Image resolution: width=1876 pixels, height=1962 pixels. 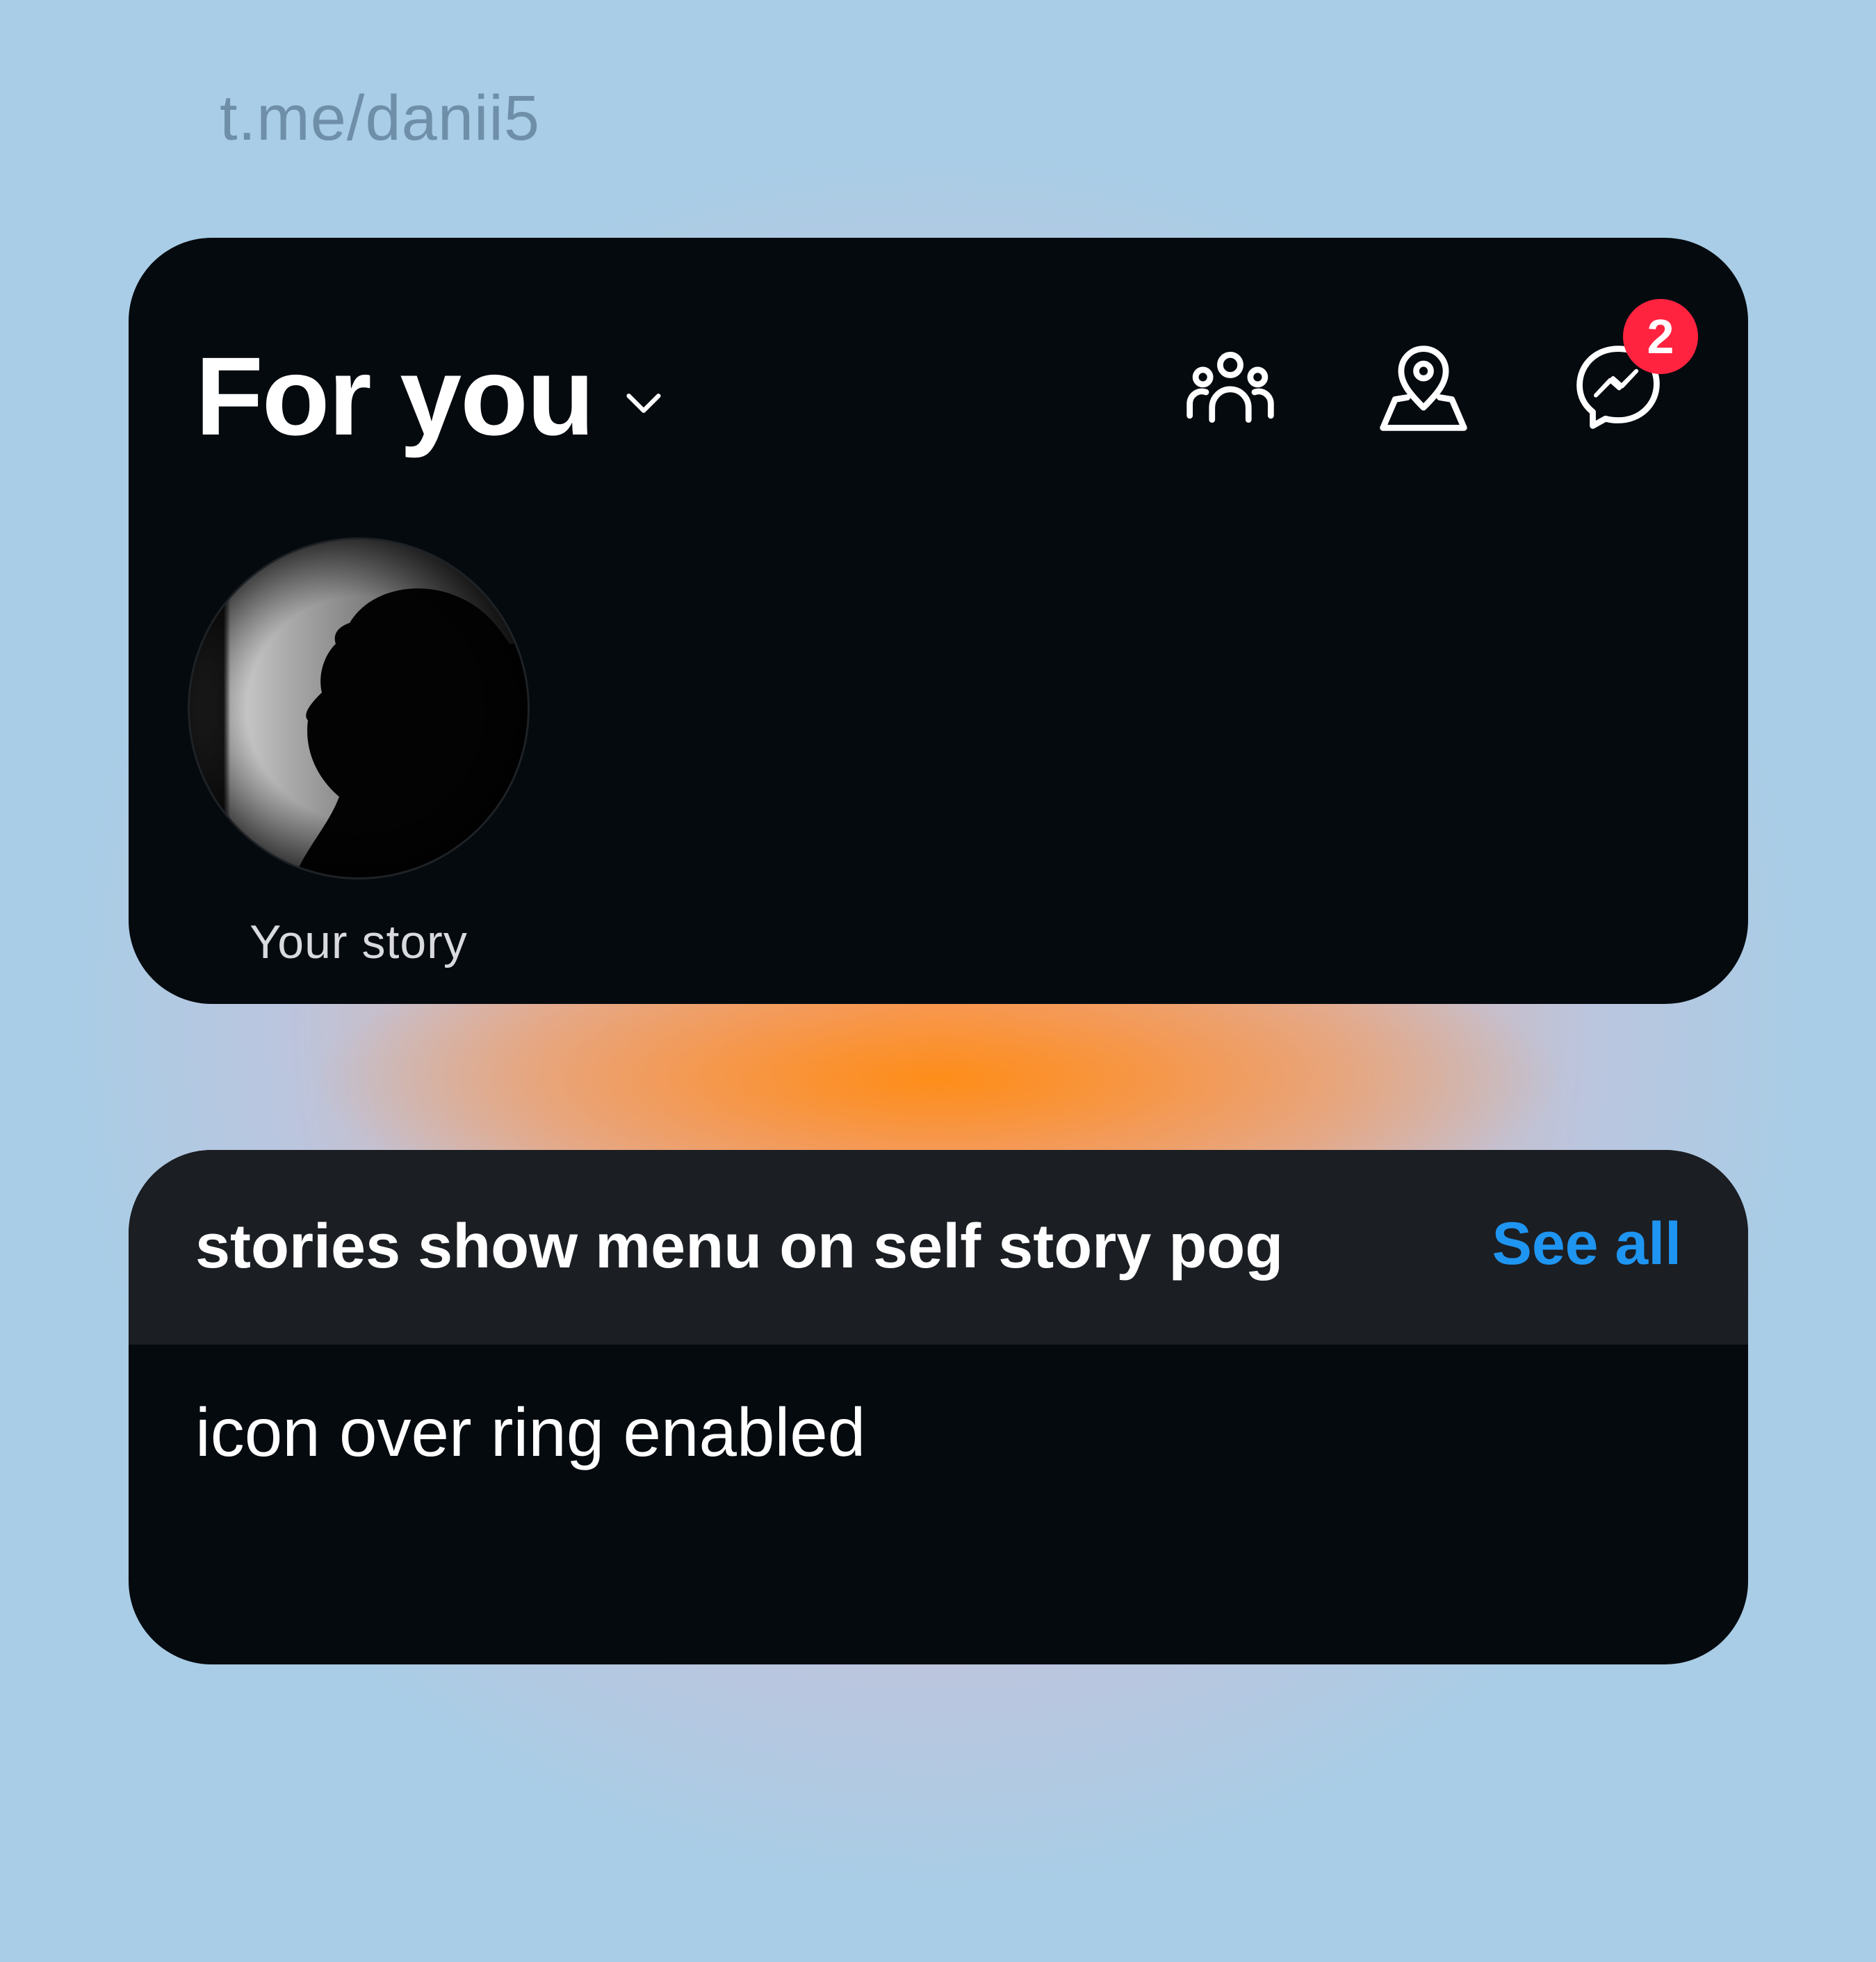 I want to click on map-button, so click(x=1423, y=387).